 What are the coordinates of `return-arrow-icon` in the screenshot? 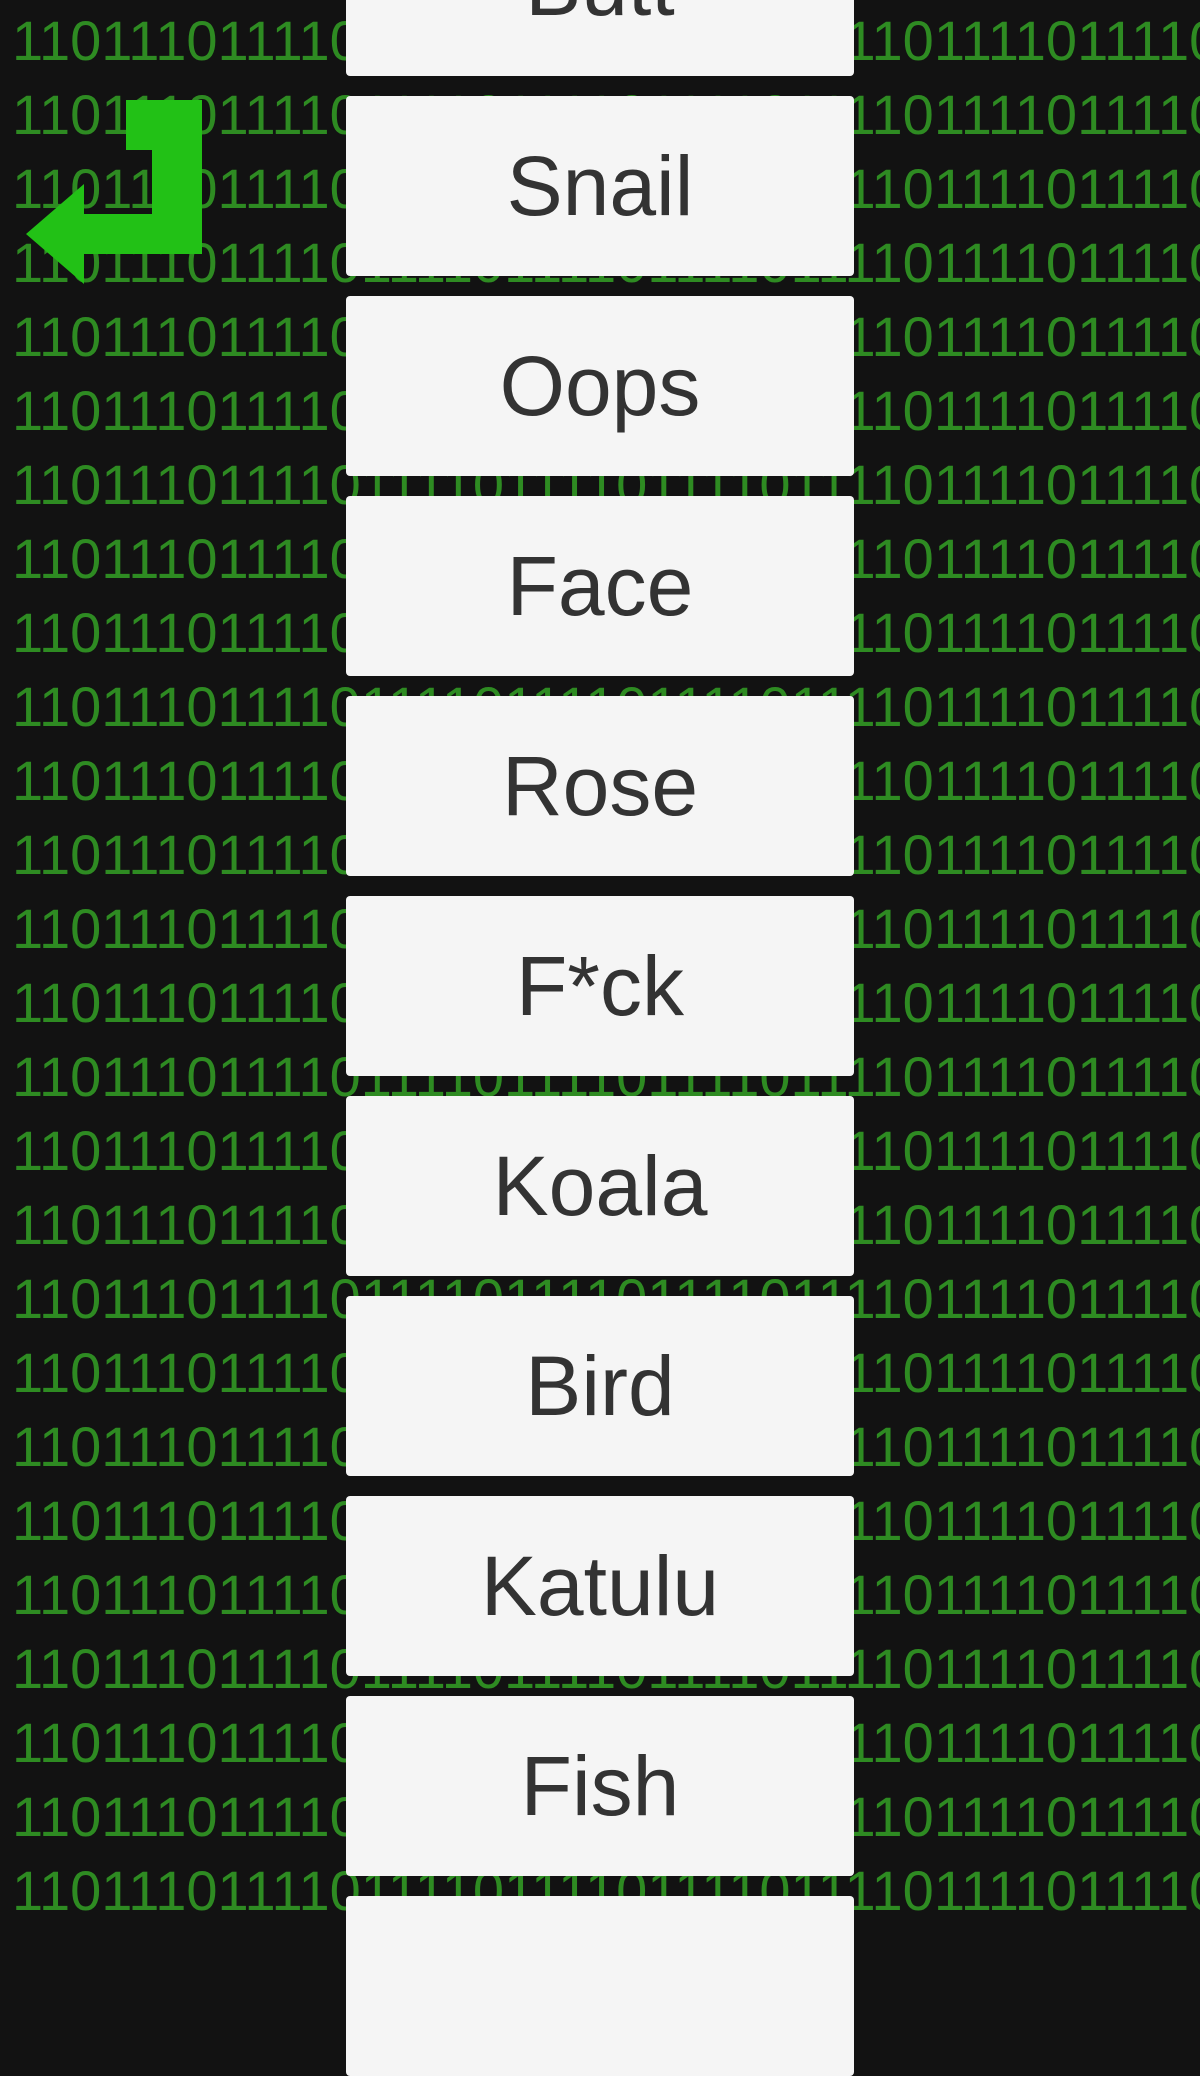 It's located at (117, 191).